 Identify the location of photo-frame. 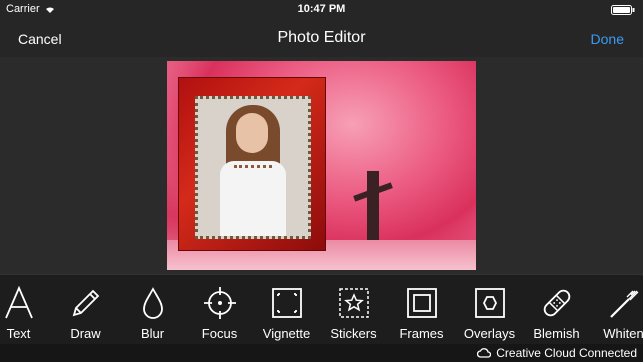
(252, 164).